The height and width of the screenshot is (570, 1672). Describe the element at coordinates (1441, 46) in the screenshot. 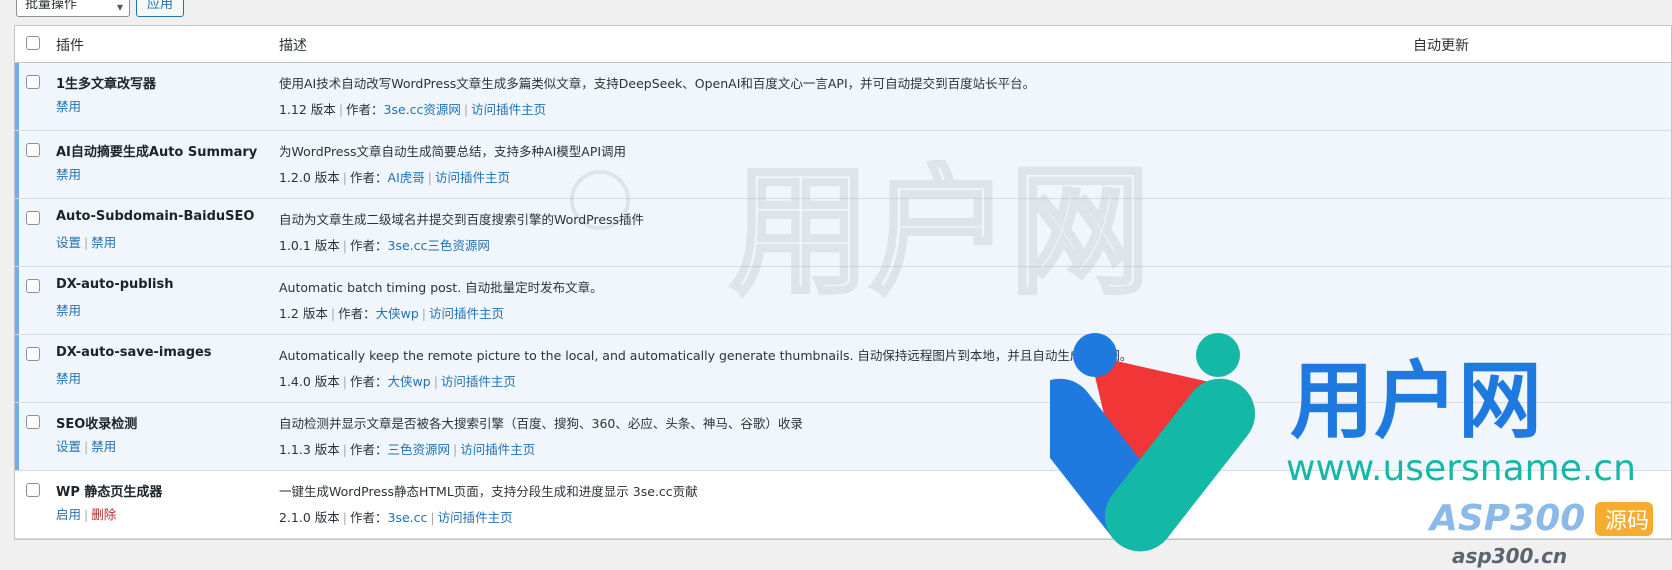

I see `column-header-auto-update: 自动更新` at that location.